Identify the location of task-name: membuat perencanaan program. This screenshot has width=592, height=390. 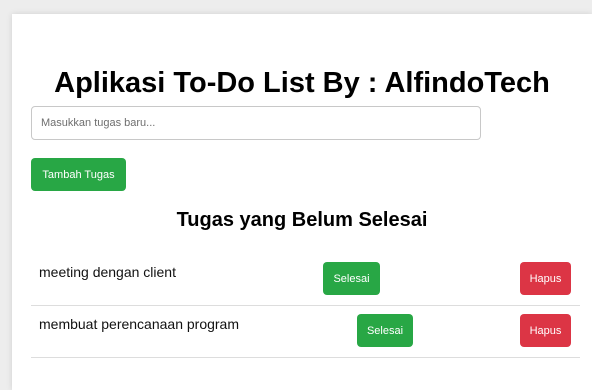
(139, 324).